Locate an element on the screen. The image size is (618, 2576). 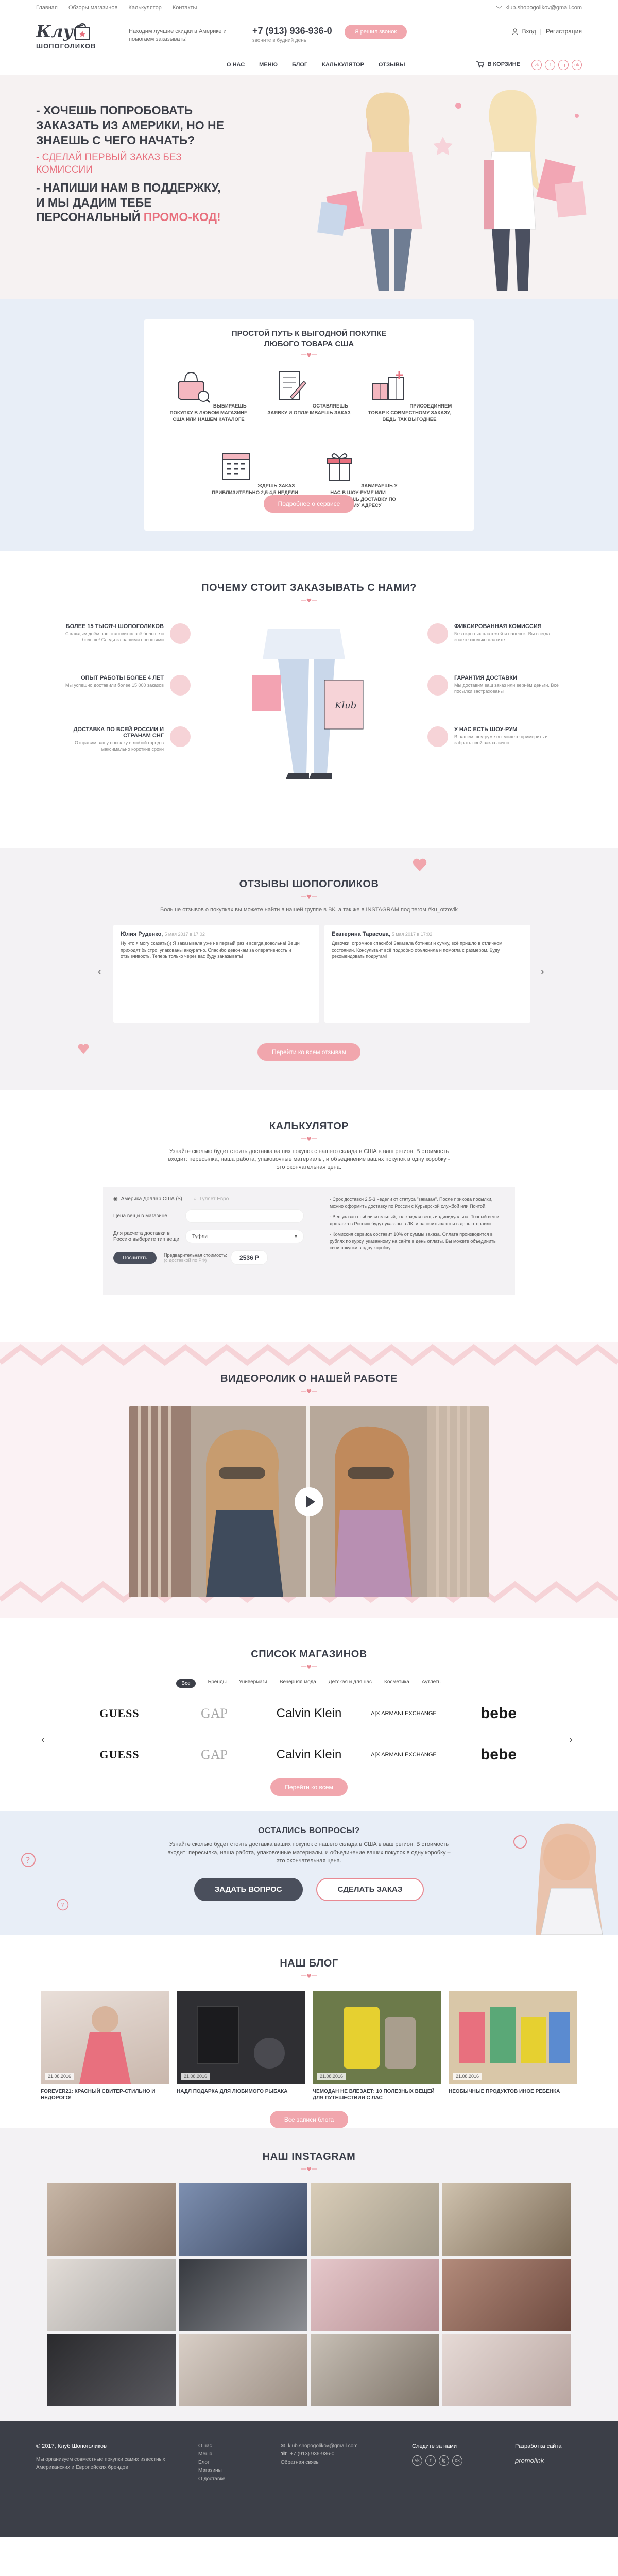
topbar-link-reviews: Обзоры магазинов is located at coordinates (92, 8).